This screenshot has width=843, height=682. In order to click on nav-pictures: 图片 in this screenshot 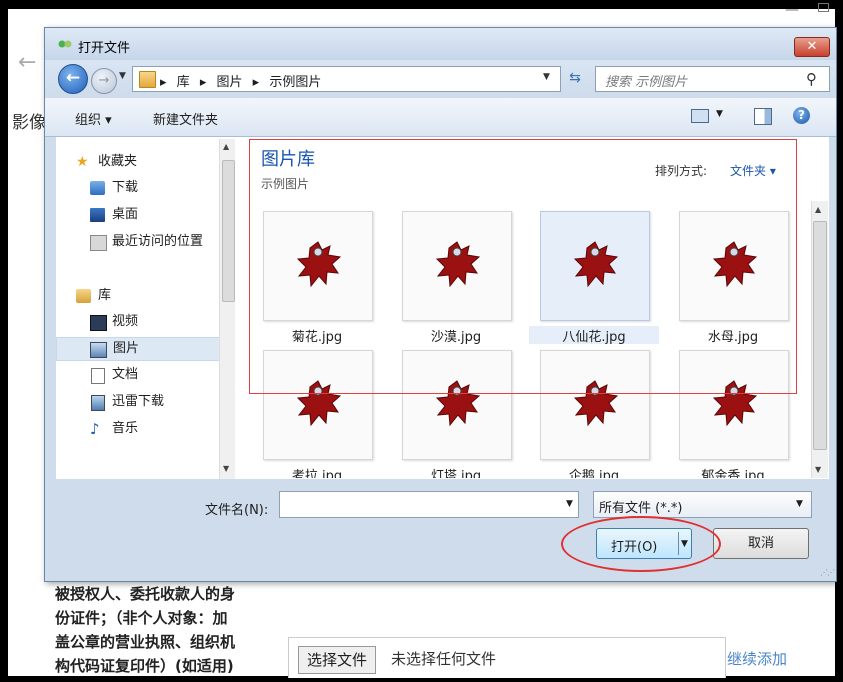, I will do `click(141, 349)`.